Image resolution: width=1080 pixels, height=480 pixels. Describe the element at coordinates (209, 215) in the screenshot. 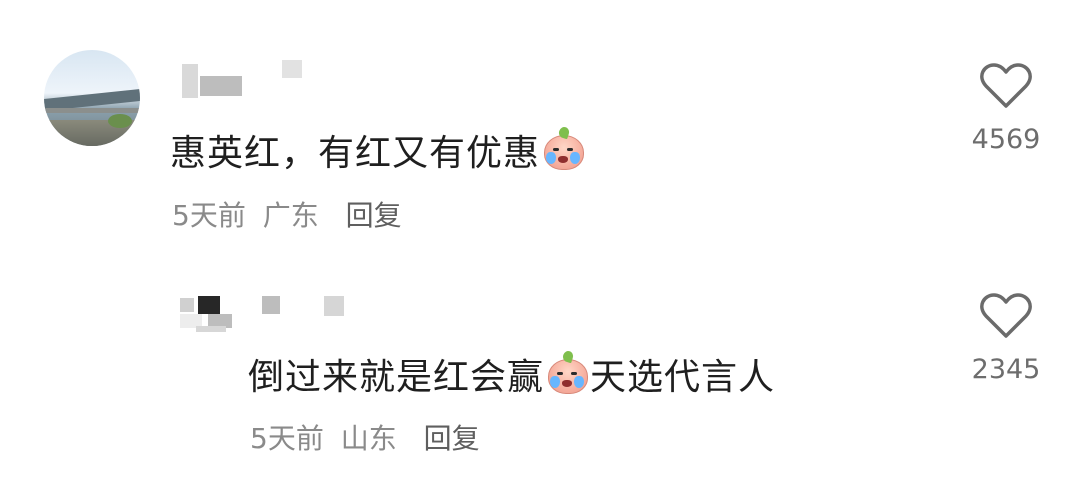

I see `comment-time: 5天前` at that location.